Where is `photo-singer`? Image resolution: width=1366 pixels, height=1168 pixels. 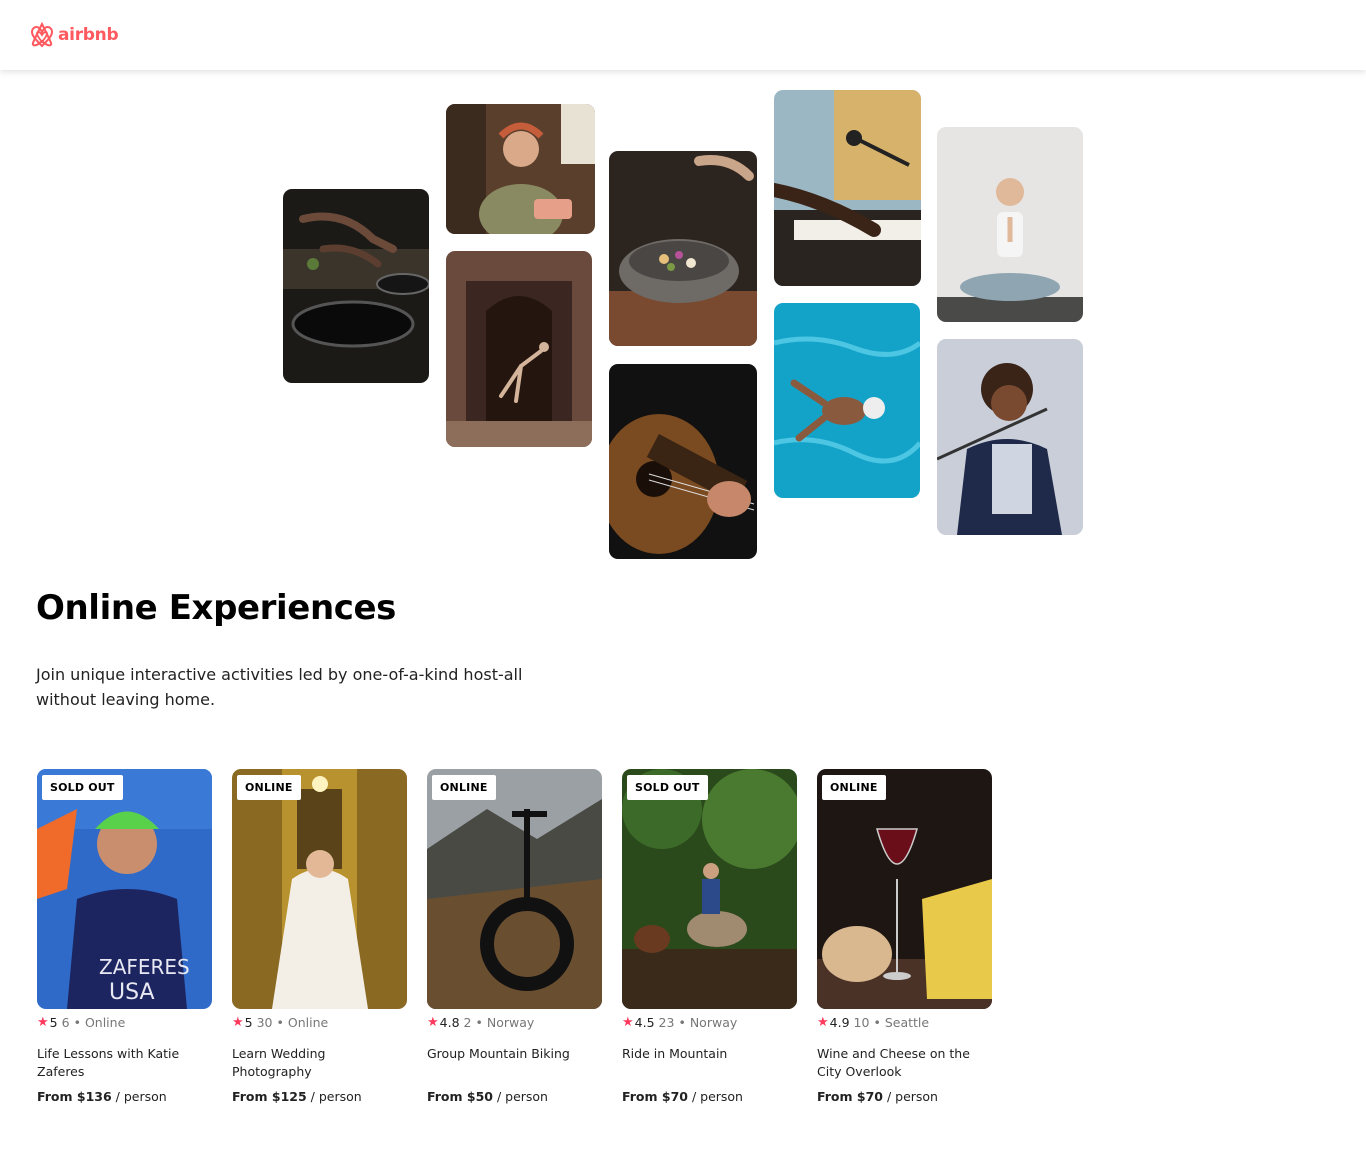 photo-singer is located at coordinates (1010, 437).